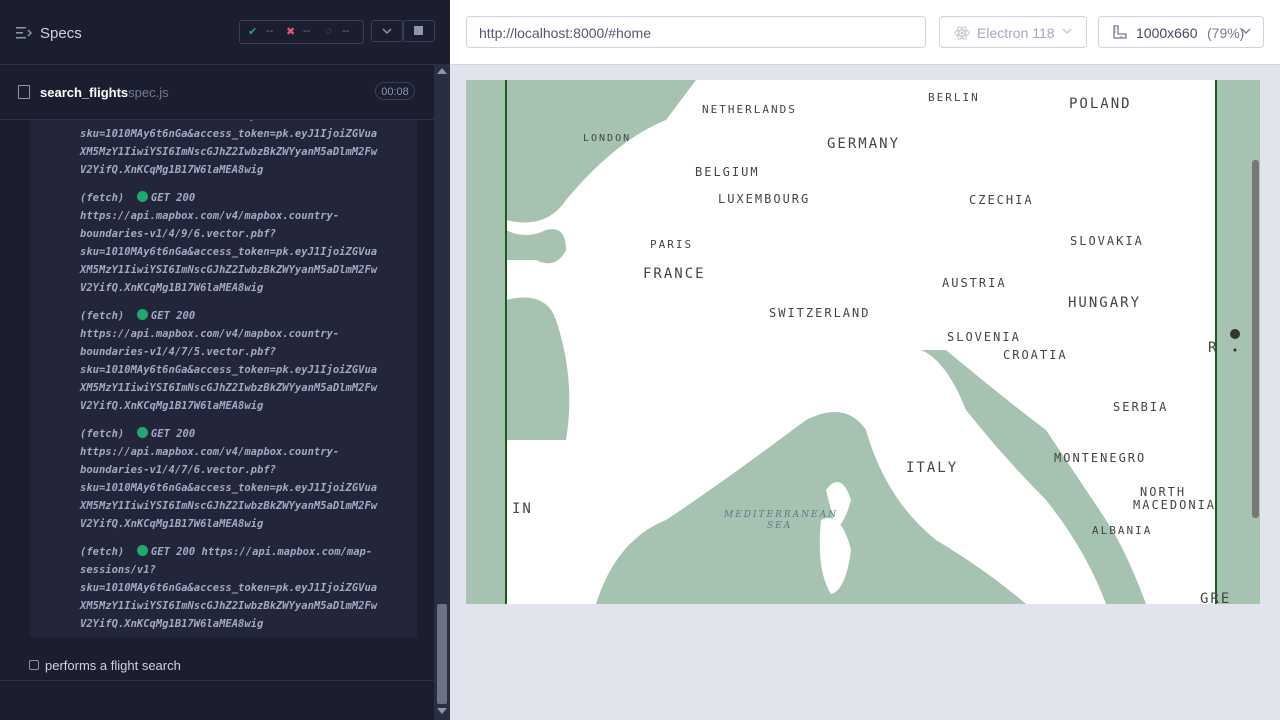 The height and width of the screenshot is (720, 1280). I want to click on test-label: performs a flight search, so click(113, 665).